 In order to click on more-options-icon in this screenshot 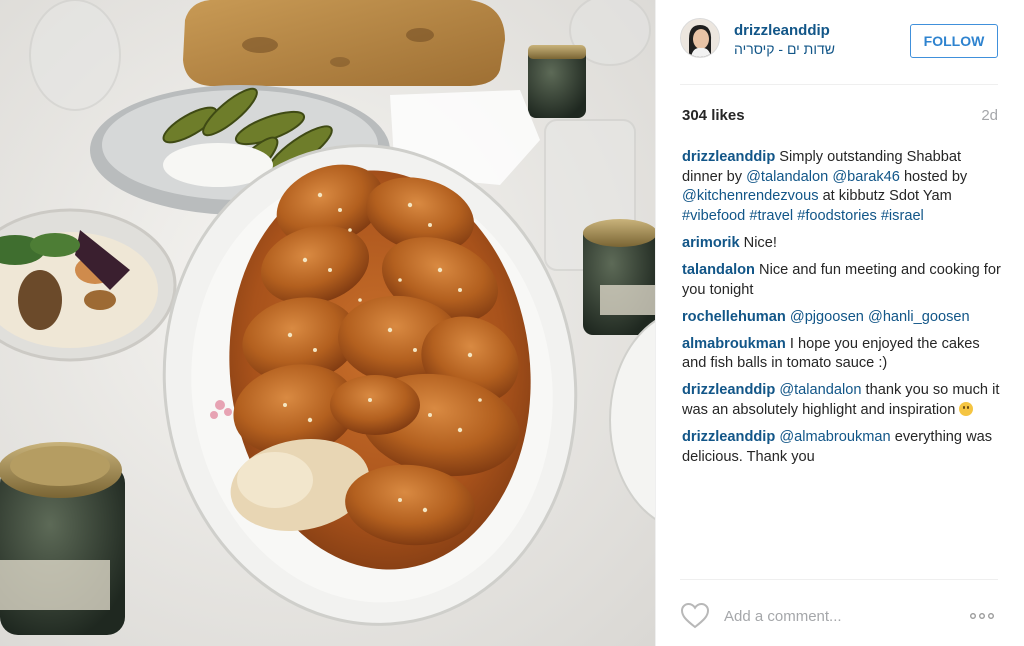, I will do `click(982, 616)`.